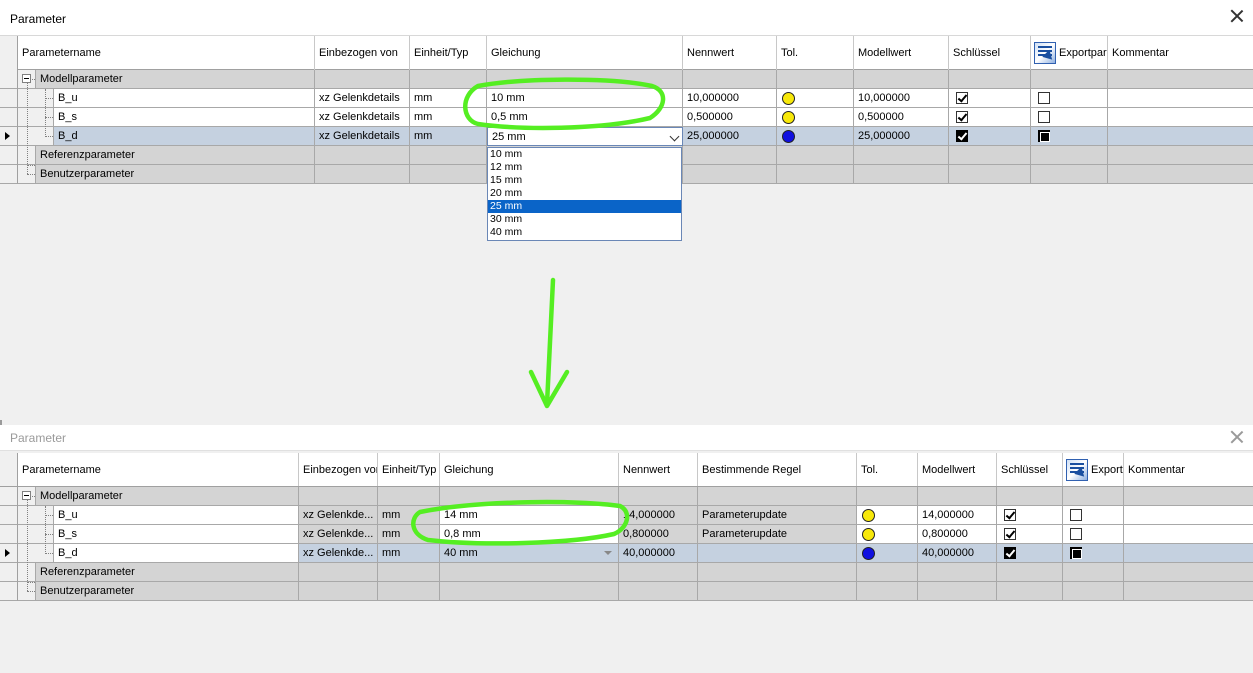 This screenshot has width=1253, height=673. I want to click on dropdown-option: 12 mm, so click(584, 167).